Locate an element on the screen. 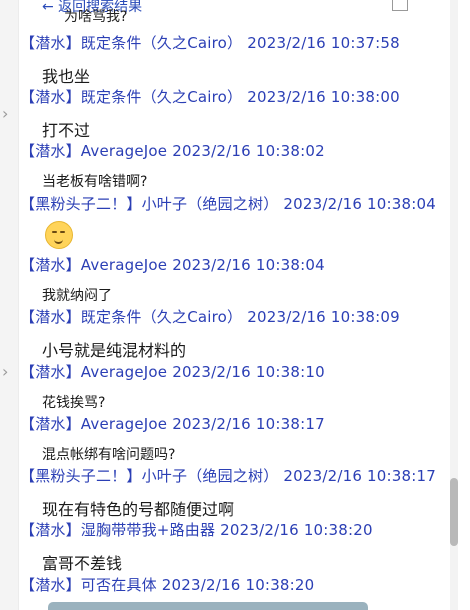 The height and width of the screenshot is (610, 470). message: 【潜水】既定条件（久之Cairo） 2023/2/16 10:37:58 我也坐 is located at coordinates (235, 59).